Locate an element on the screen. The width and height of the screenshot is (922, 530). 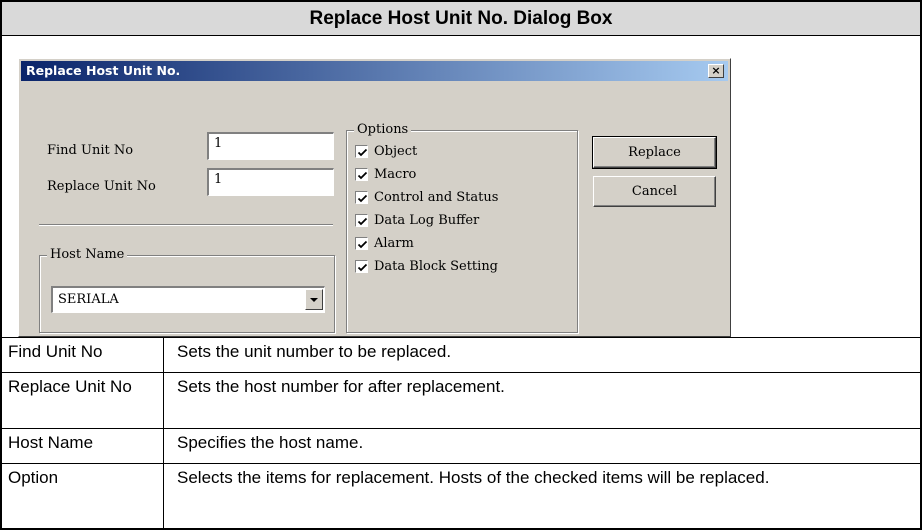
option-label: Data Block Setting is located at coordinates (436, 266).